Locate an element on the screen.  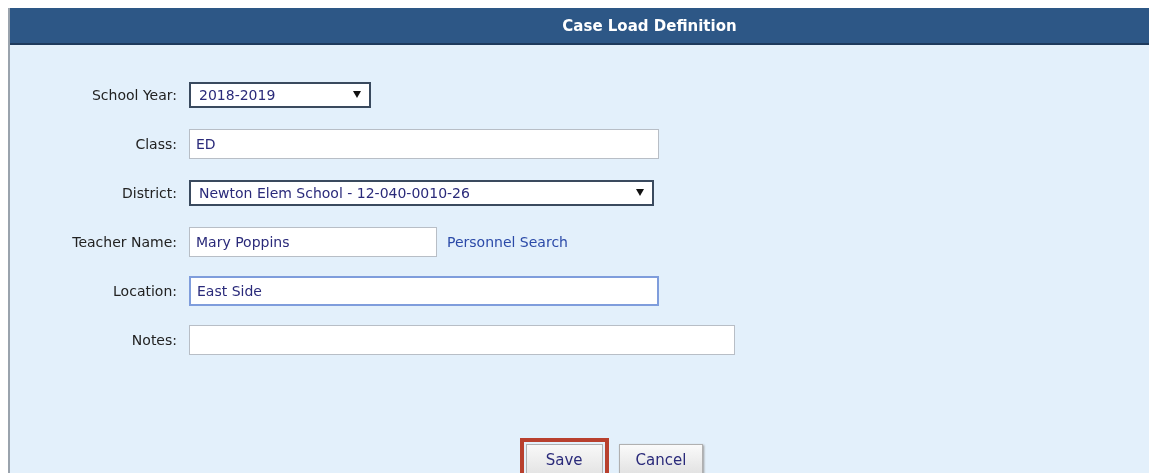
text-field is located at coordinates (462, 339).